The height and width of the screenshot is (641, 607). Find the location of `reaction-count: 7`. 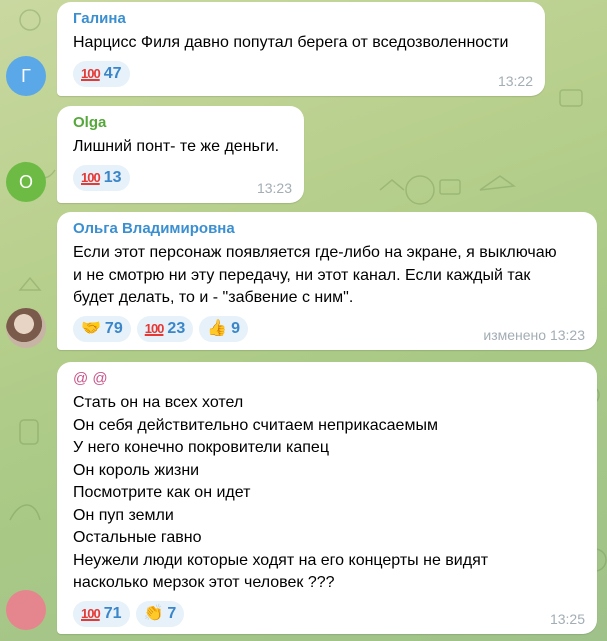

reaction-count: 7 is located at coordinates (172, 613).